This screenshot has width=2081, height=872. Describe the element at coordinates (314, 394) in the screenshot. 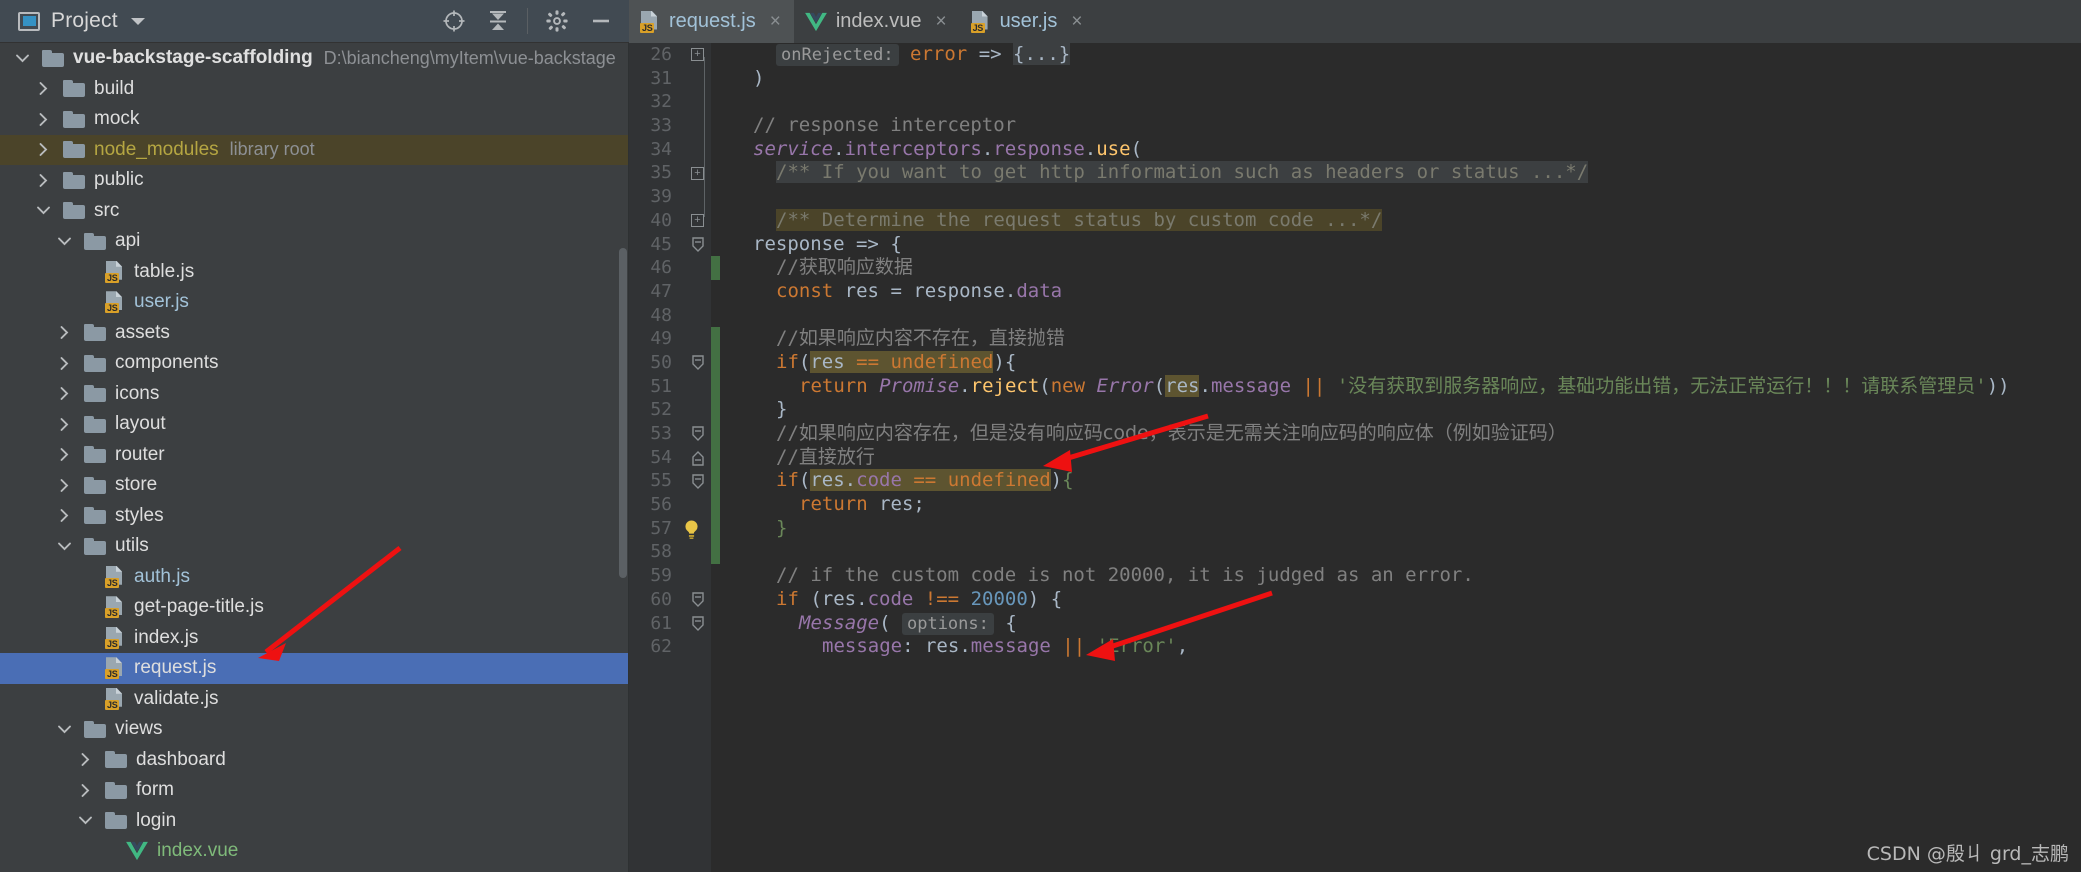

I see `tree-item-icons: icons` at that location.